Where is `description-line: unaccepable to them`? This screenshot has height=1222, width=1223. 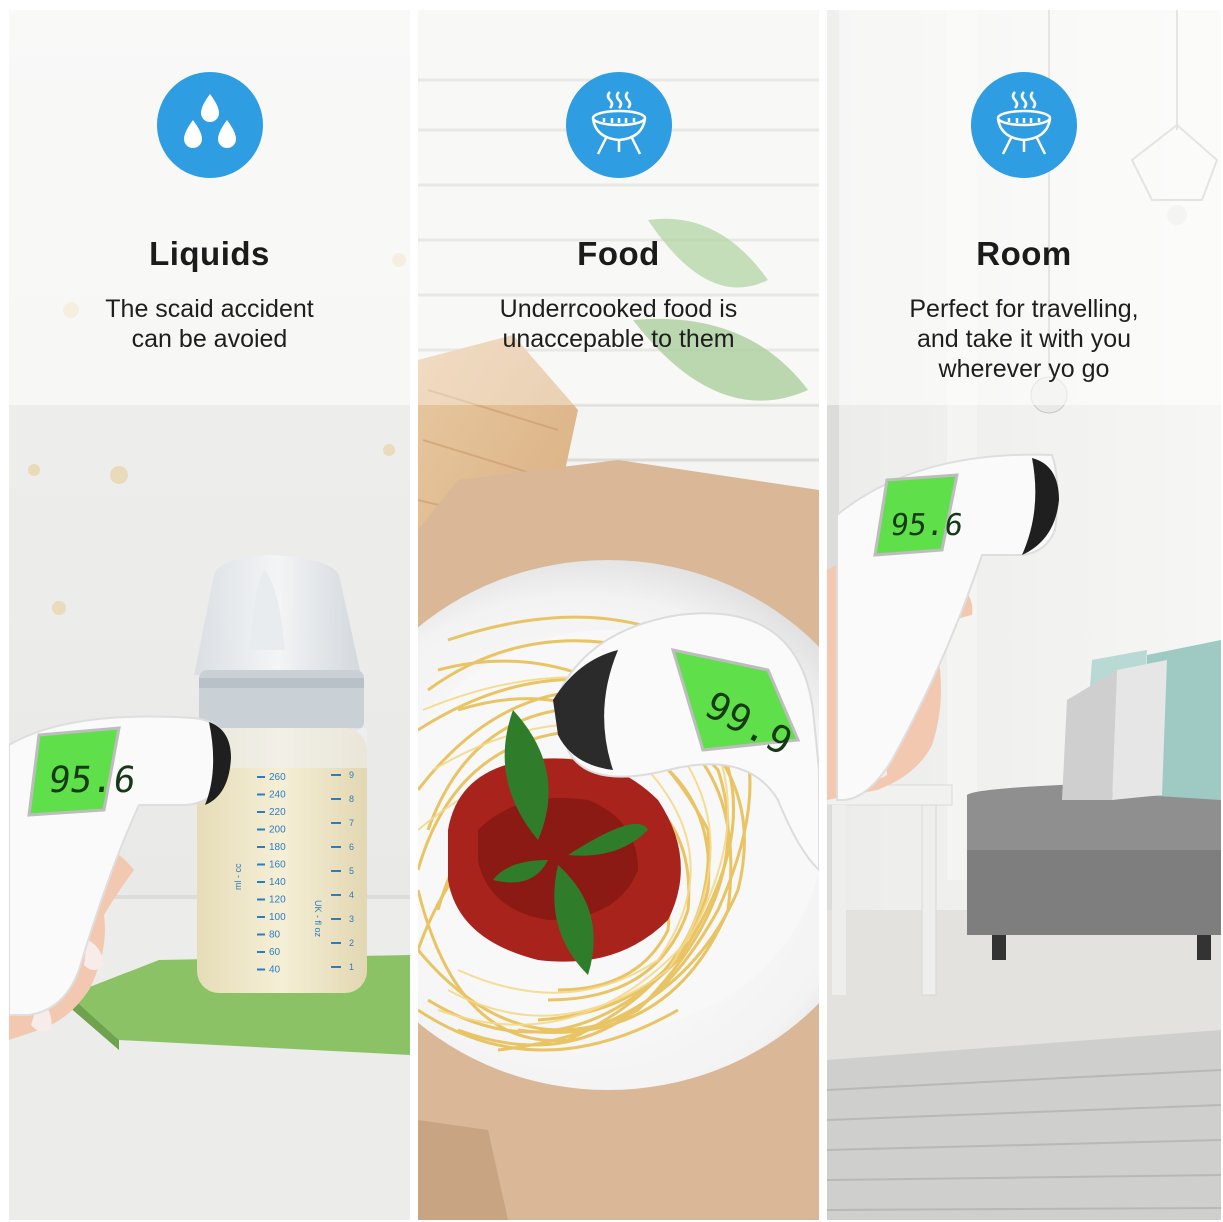 description-line: unaccepable to them is located at coordinates (618, 339).